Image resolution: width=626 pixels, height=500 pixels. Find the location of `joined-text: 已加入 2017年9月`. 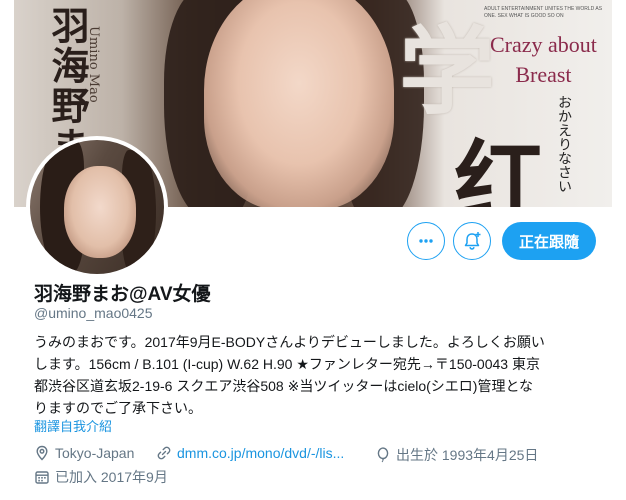

joined-text: 已加入 2017年9月 is located at coordinates (111, 477).